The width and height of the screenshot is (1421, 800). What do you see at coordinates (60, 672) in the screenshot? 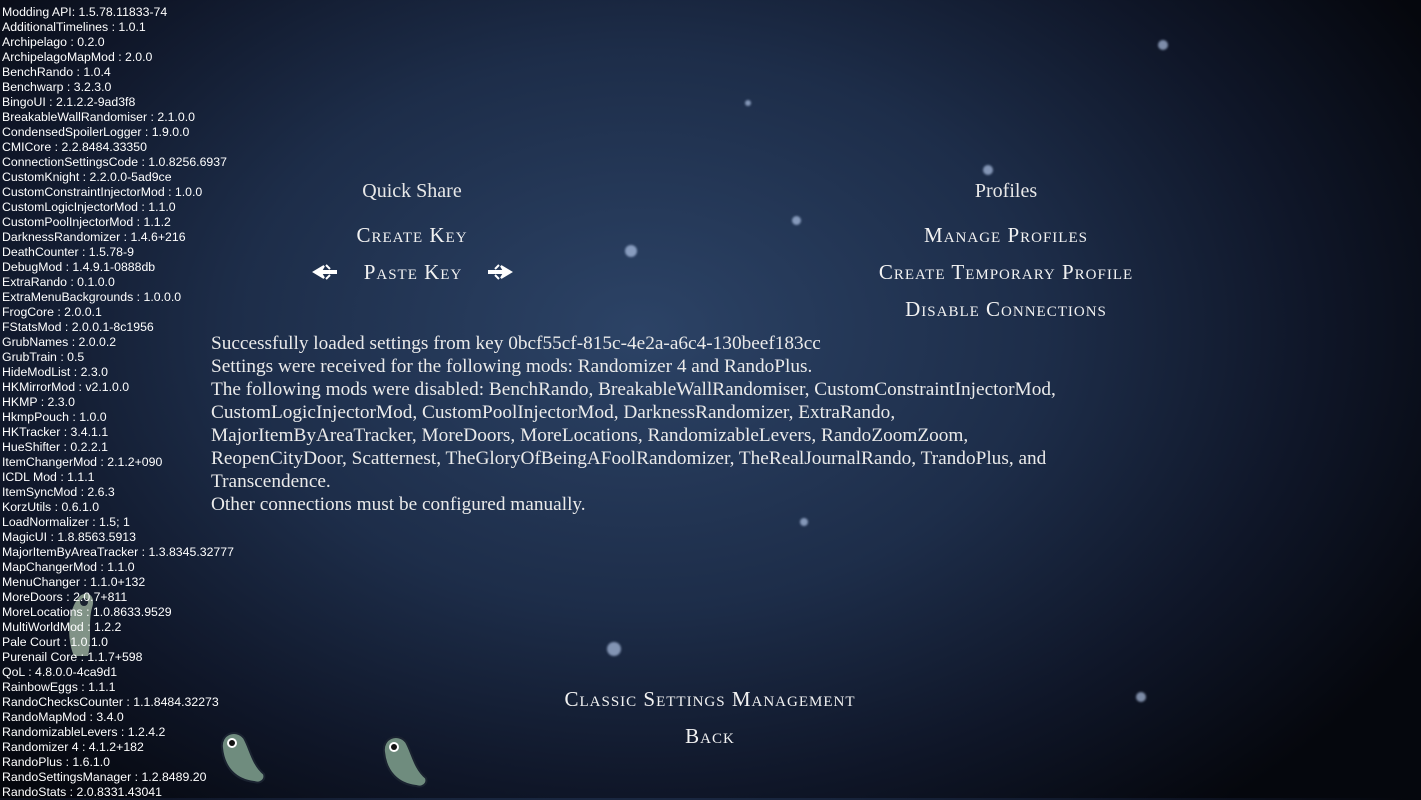
I see `mod-list-item: QoL : 4.8.0.0-4ca9d1` at bounding box center [60, 672].